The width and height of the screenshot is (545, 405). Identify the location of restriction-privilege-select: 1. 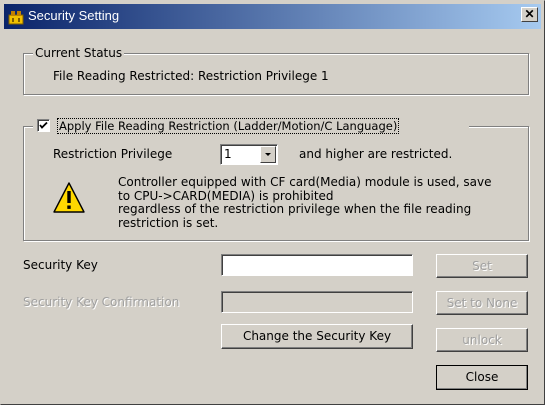
(249, 154).